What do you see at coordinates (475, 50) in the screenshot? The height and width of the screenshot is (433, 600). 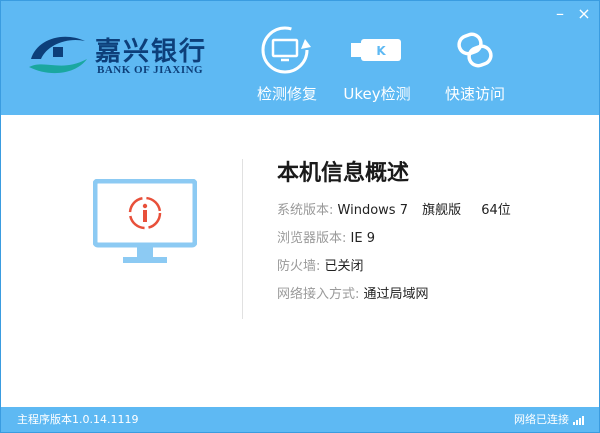 I see `link-chain-icon` at bounding box center [475, 50].